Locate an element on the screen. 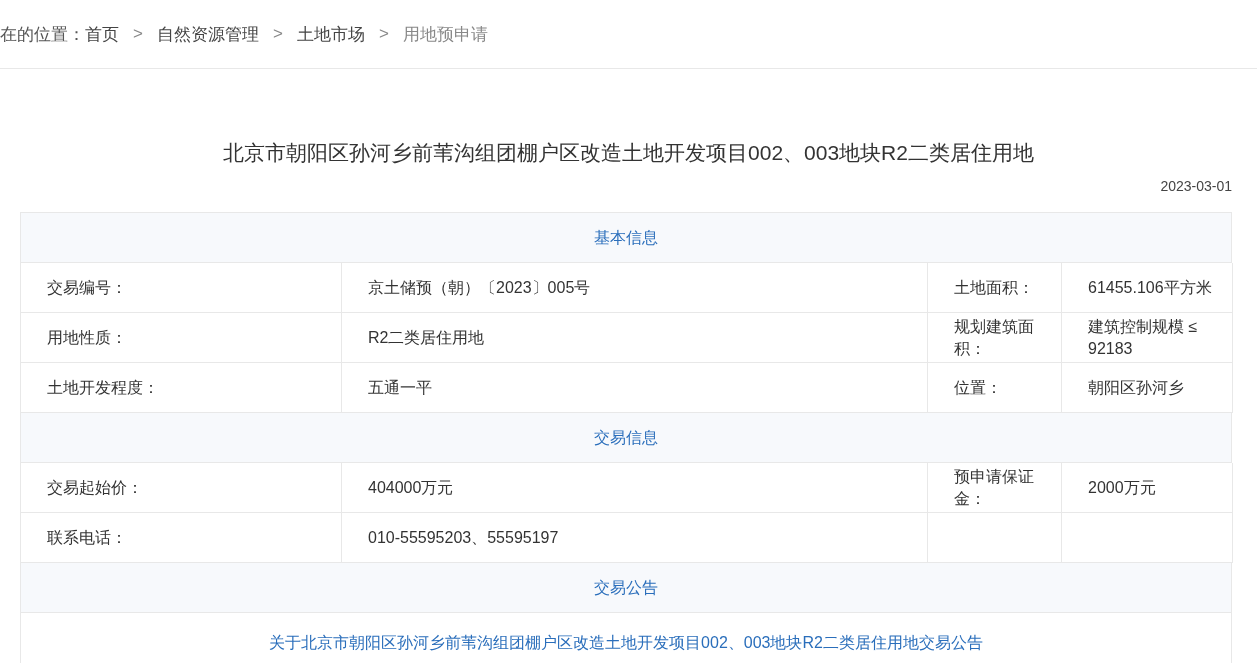  table-cell: 预申请保证金： is located at coordinates (995, 488).